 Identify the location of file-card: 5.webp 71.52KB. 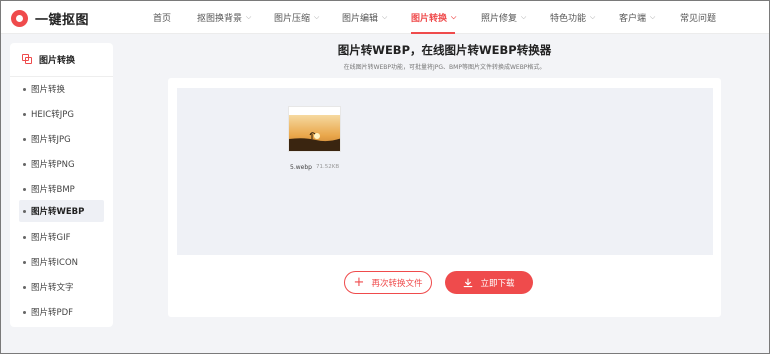
(314, 139).